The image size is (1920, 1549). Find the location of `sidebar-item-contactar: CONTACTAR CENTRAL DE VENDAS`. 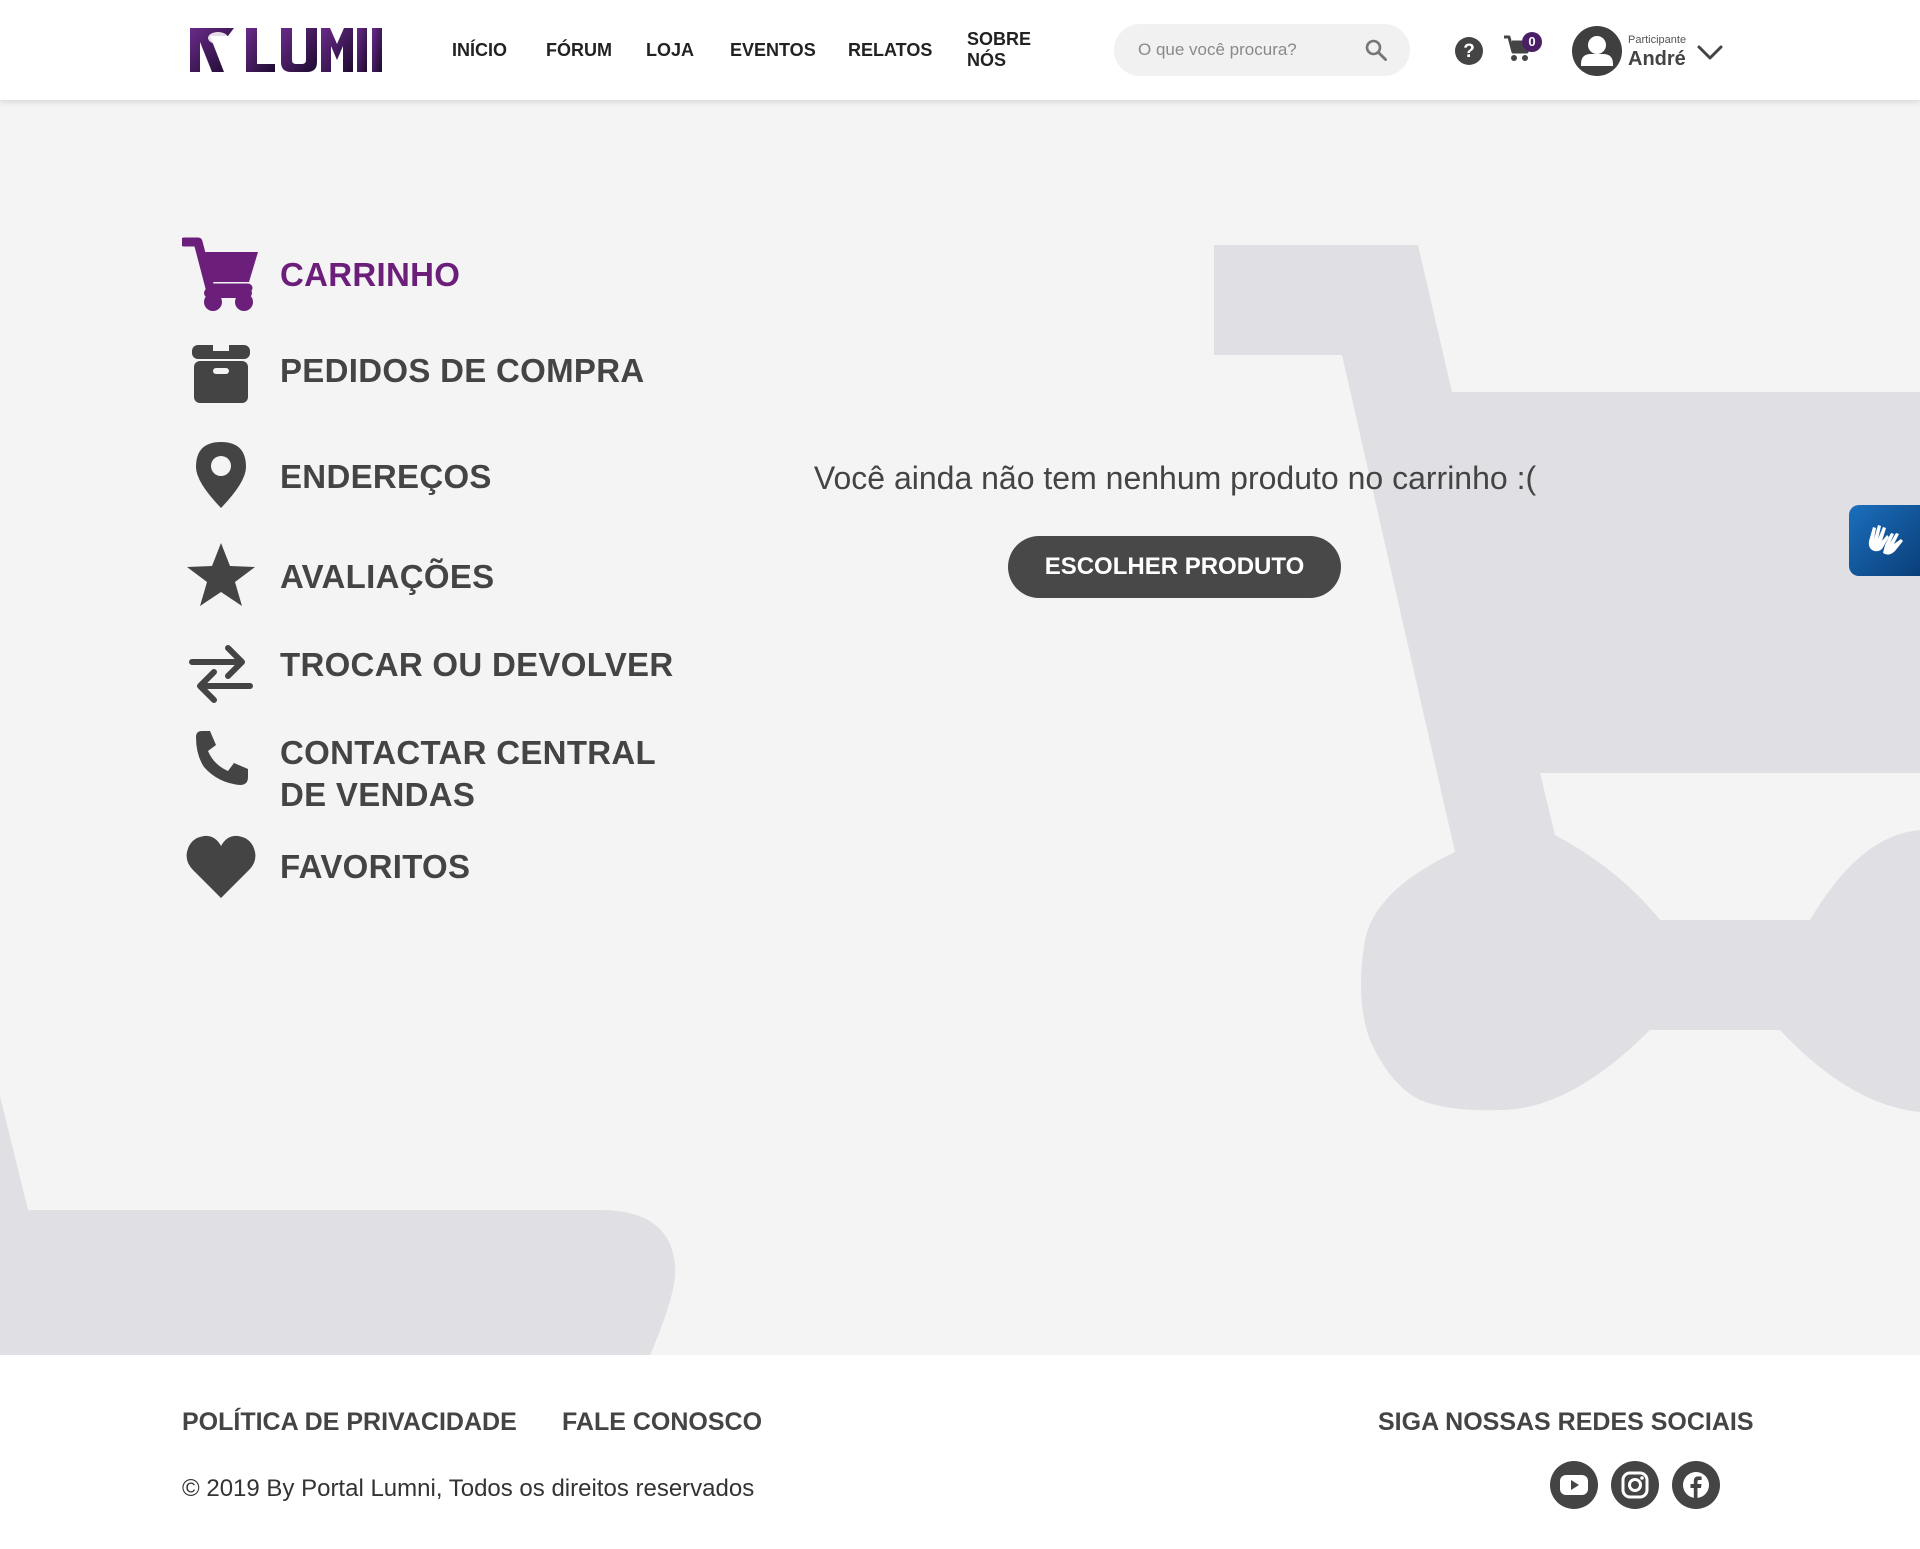

sidebar-item-contactar: CONTACTAR CENTRAL DE VENDAS is located at coordinates (419, 772).